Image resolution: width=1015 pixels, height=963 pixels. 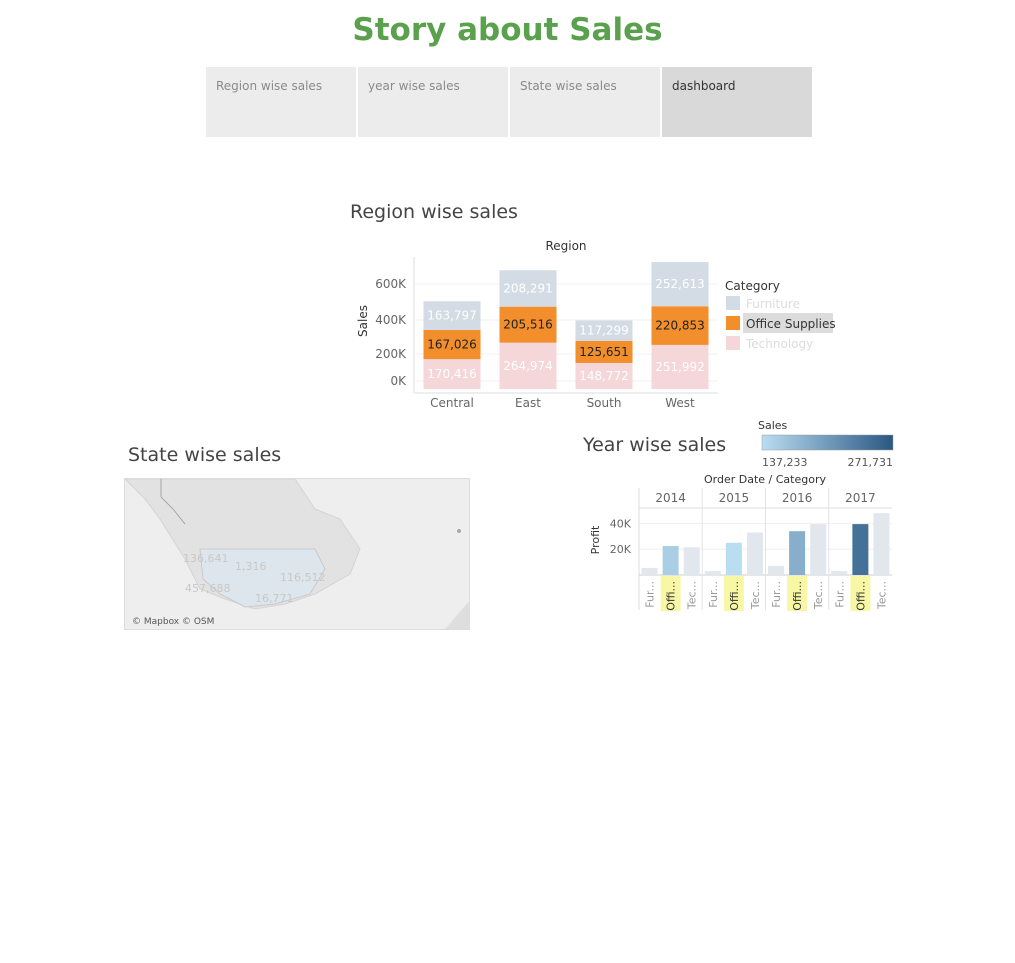 I want to click on region-y-axis-label: Sales, so click(x=363, y=321).